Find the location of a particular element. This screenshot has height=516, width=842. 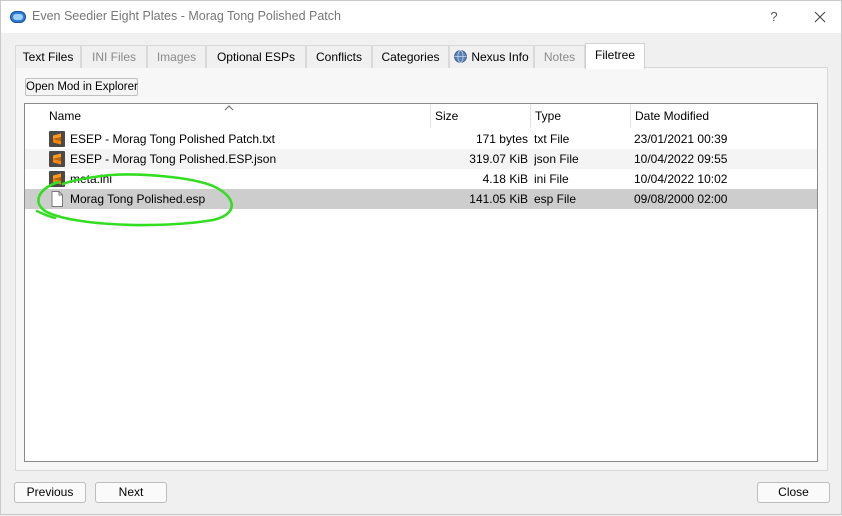

open-mod-in-explorer-button: Open Mod in Explorer is located at coordinates (81, 87).